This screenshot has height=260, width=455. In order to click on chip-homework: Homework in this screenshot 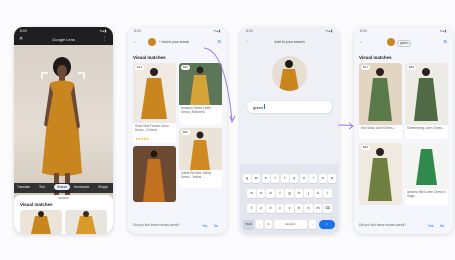, I will do `click(81, 187)`.